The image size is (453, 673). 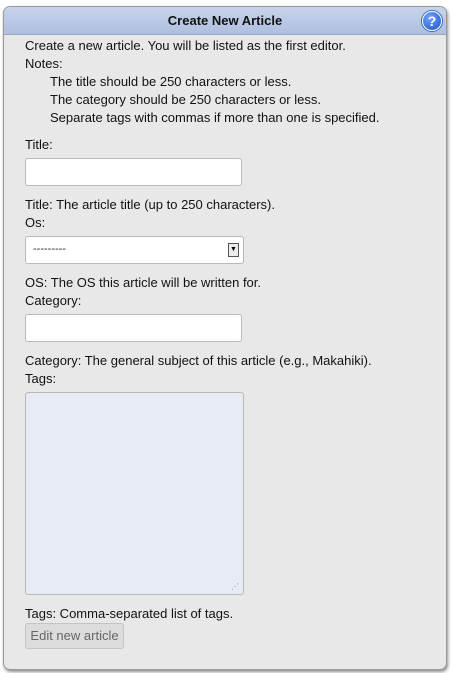 What do you see at coordinates (432, 21) in the screenshot?
I see `help-icon: ?` at bounding box center [432, 21].